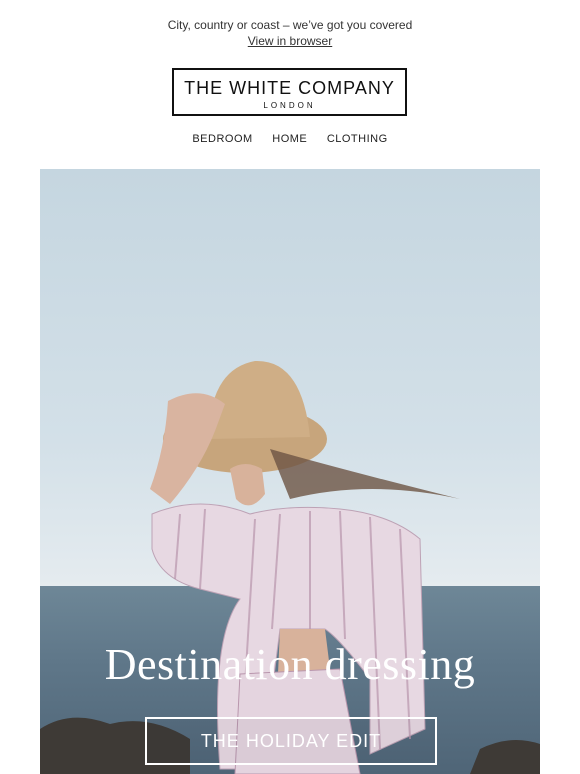  Describe the element at coordinates (259, 399) in the screenshot. I see `hat-crown-icon` at that location.